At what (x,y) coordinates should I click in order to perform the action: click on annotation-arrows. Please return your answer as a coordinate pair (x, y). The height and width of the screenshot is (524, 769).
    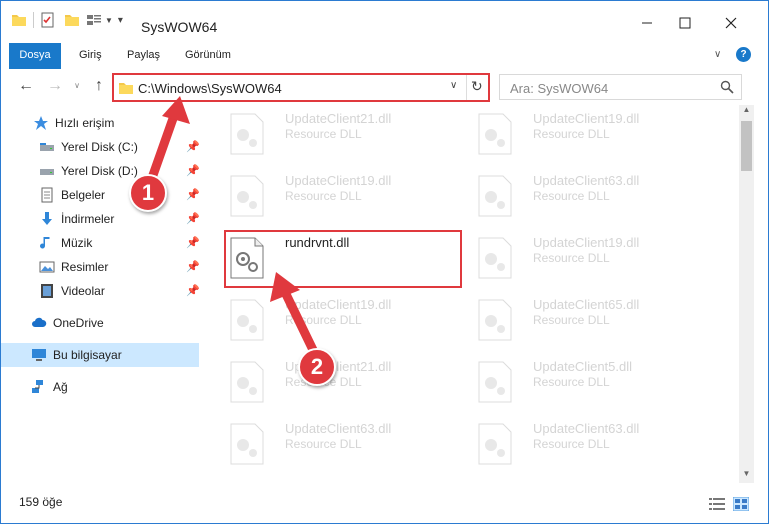
    Looking at the image, I should click on (233, 226).